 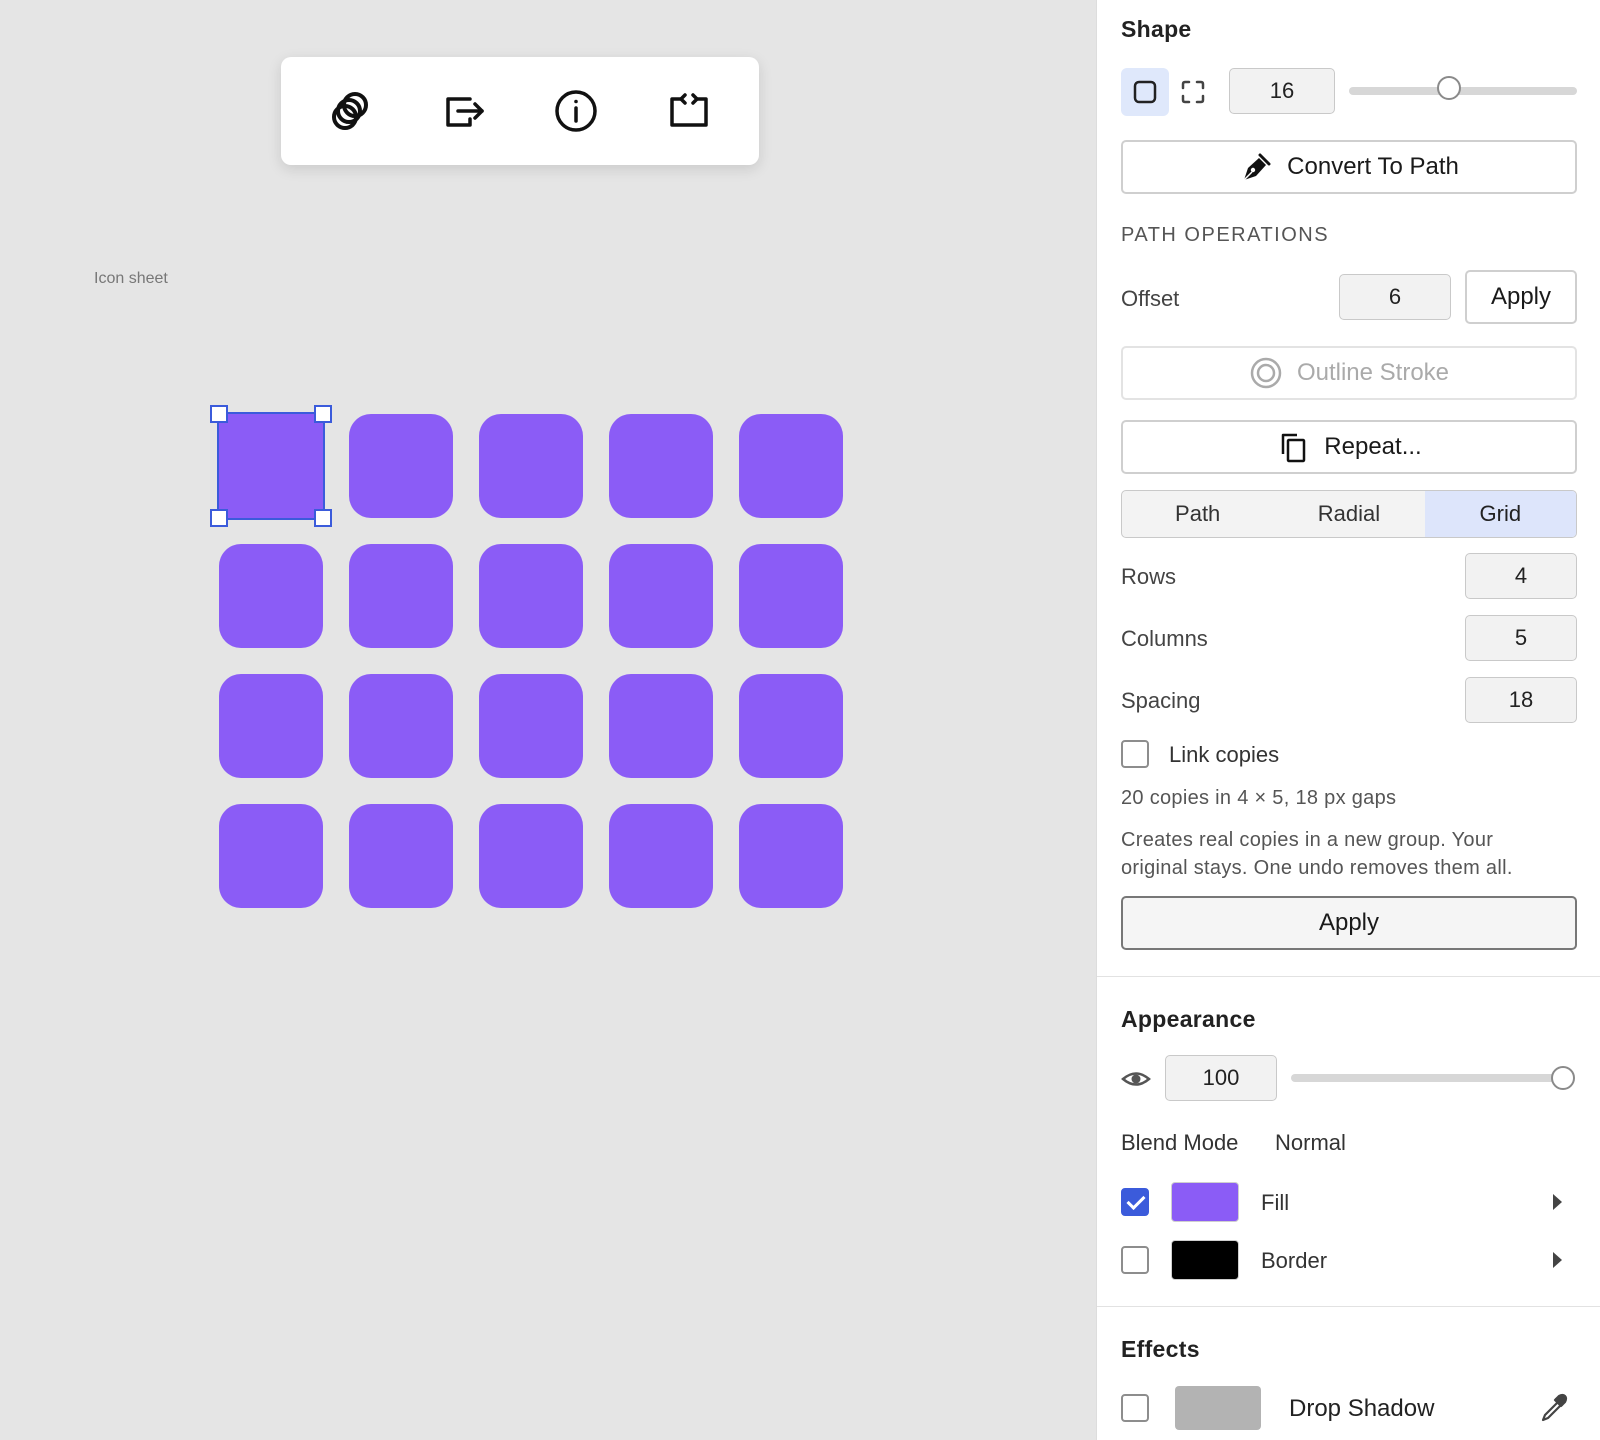 What do you see at coordinates (1521, 297) in the screenshot?
I see `offset-apply-button: Apply` at bounding box center [1521, 297].